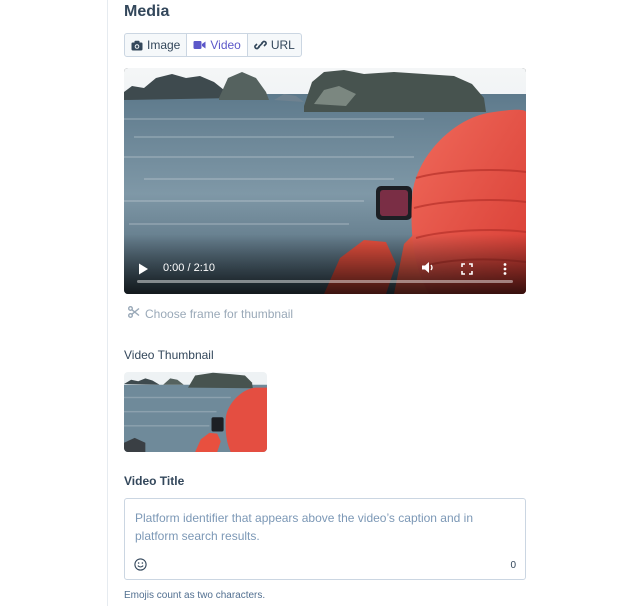  Describe the element at coordinates (134, 313) in the screenshot. I see `scissors-icon` at that location.